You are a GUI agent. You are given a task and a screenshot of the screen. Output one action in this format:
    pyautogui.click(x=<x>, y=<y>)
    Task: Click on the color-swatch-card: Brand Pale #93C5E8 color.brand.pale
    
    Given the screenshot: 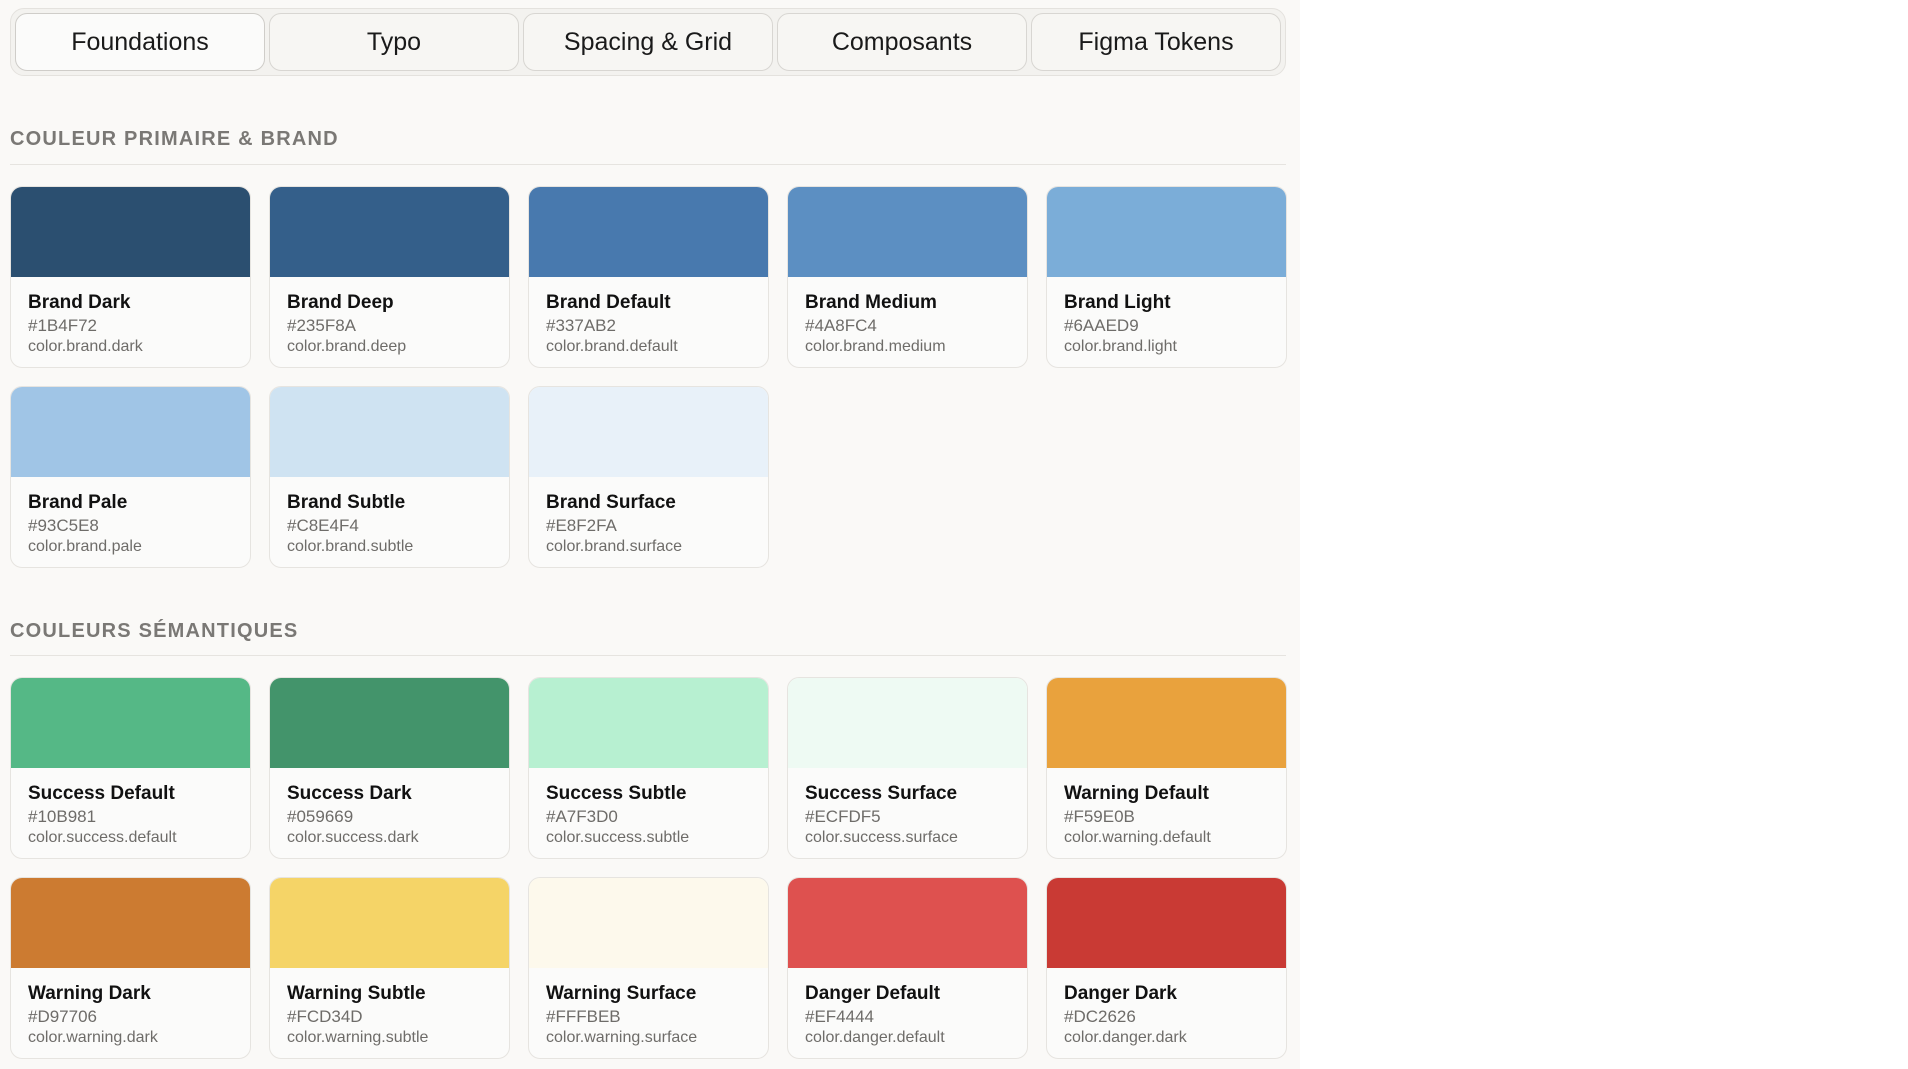 What is the action you would take?
    pyautogui.click(x=130, y=477)
    